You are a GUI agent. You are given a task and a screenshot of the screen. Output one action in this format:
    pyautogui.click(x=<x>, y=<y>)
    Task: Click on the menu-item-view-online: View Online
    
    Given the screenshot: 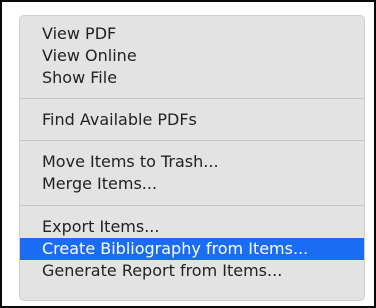 What is the action you would take?
    pyautogui.click(x=192, y=56)
    